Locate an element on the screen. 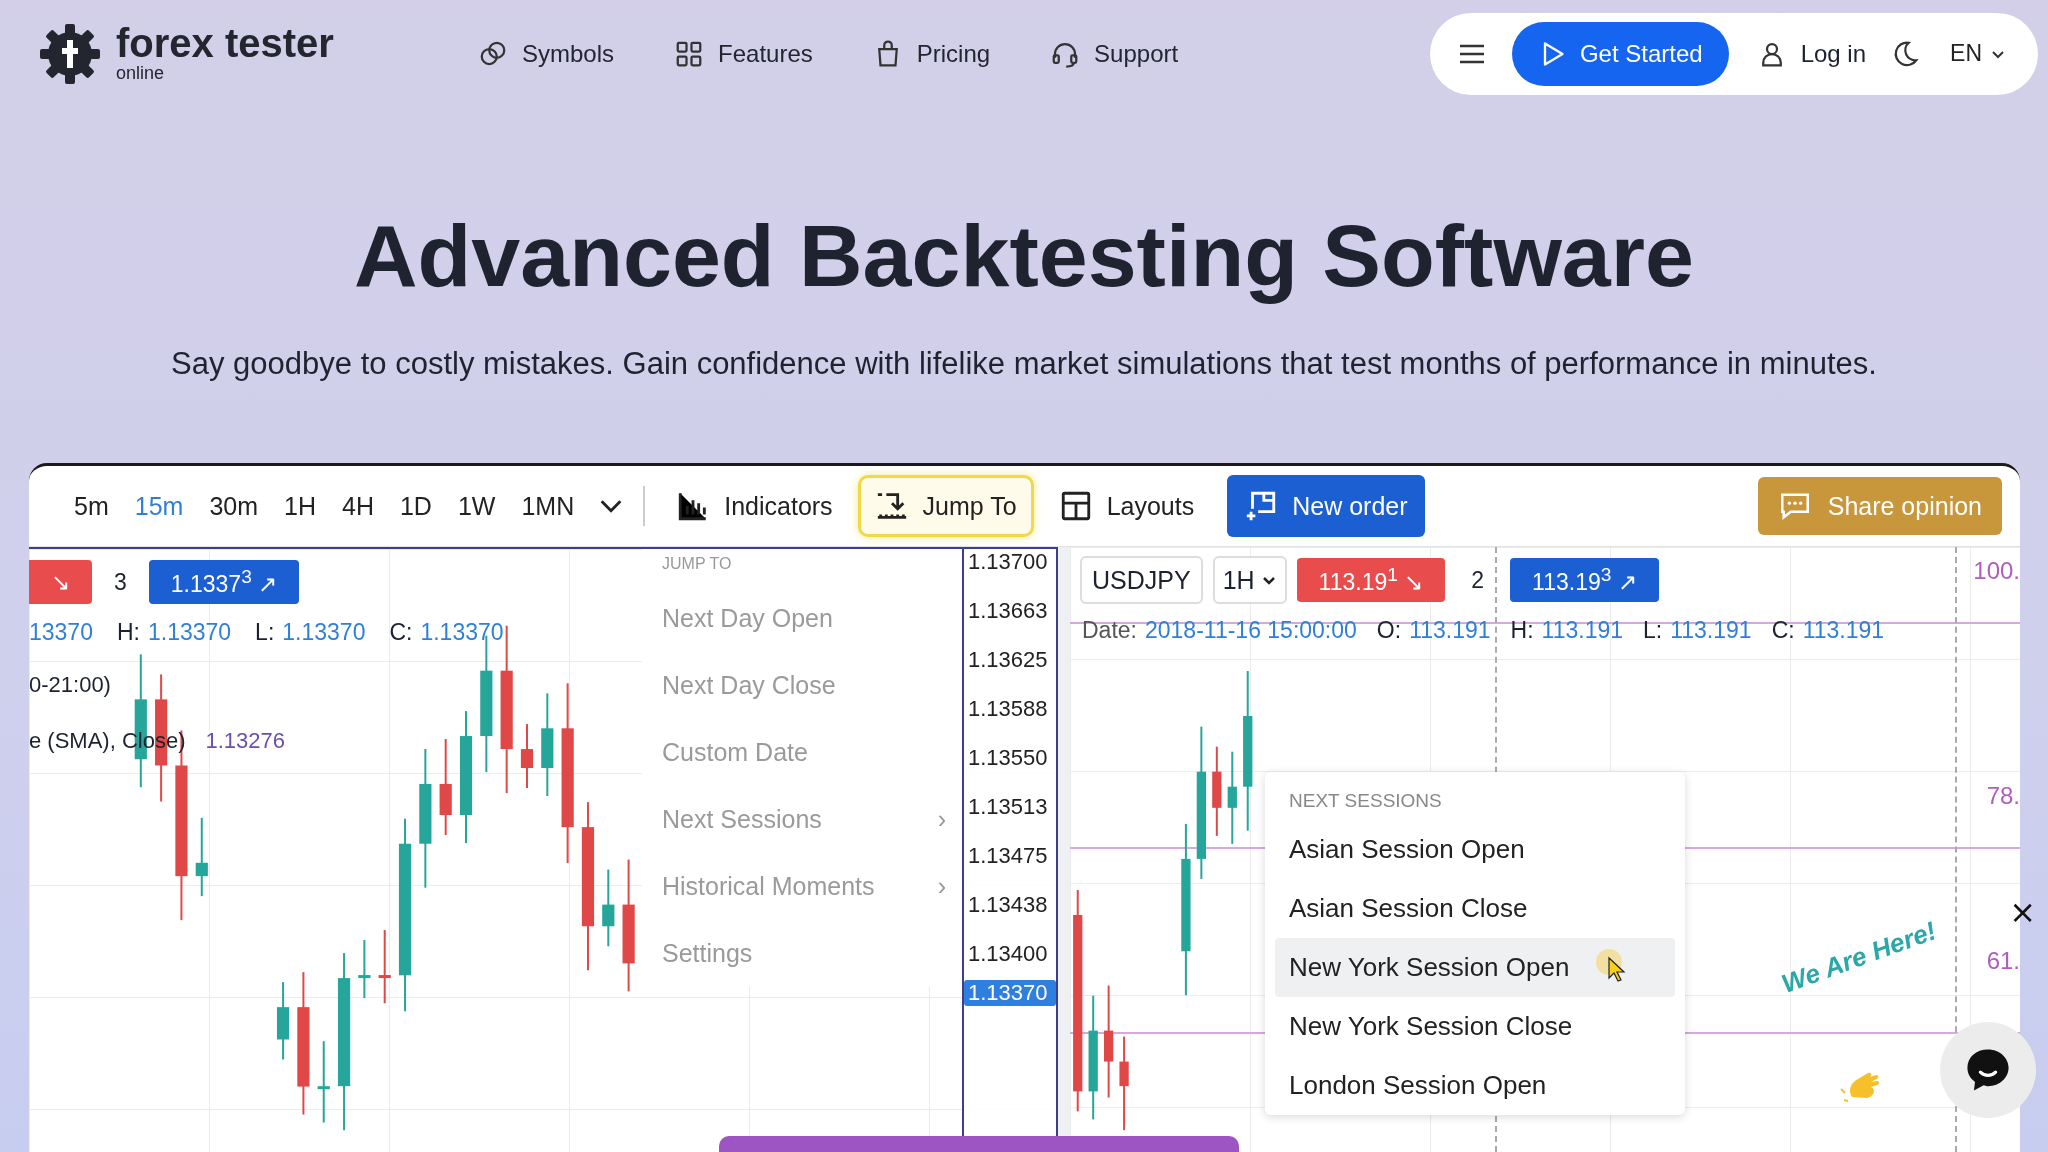  study-value: 1.13276 is located at coordinates (245, 741).